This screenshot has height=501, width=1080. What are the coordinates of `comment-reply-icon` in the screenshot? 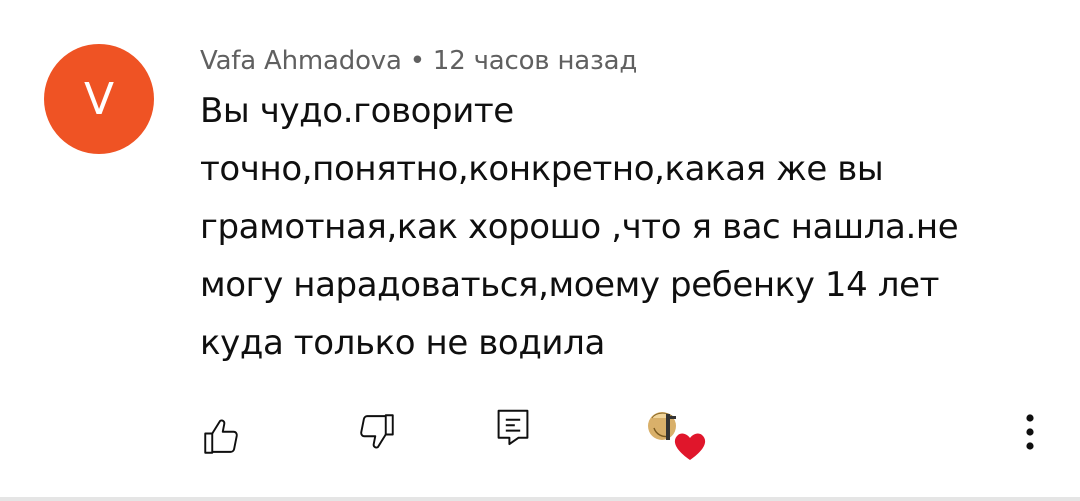 It's located at (513, 427).